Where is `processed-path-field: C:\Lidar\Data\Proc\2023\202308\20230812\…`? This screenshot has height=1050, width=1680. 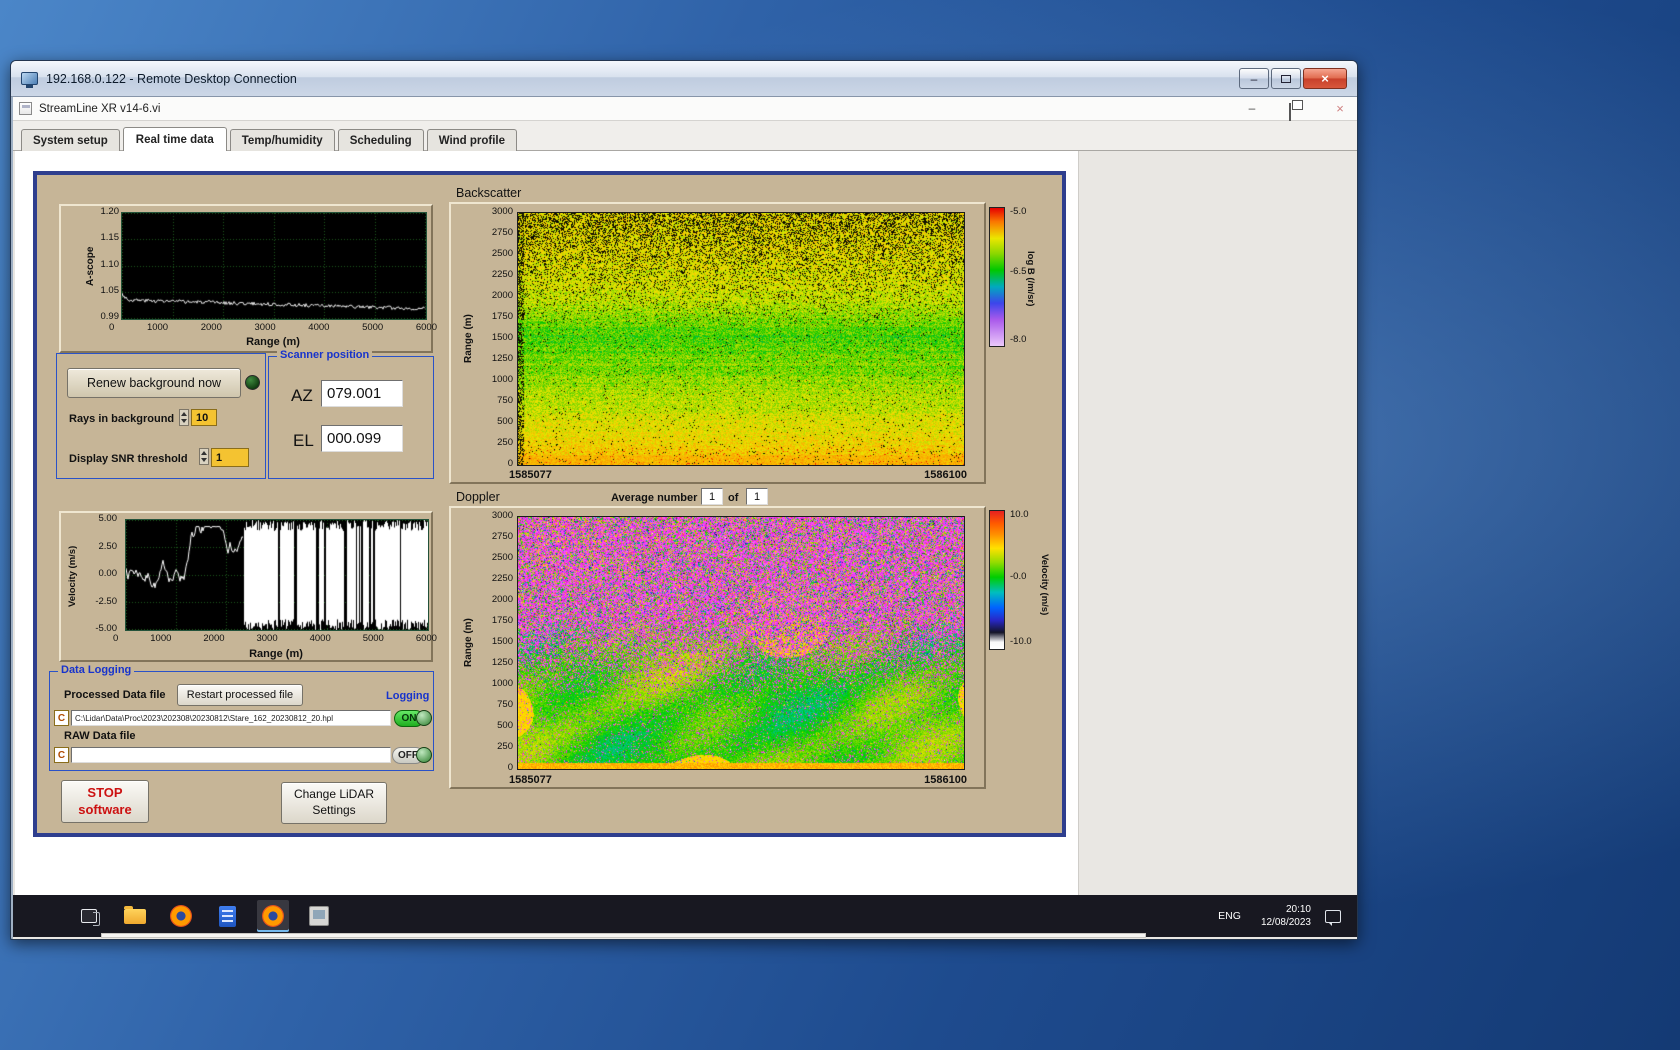
processed-path-field: C:\Lidar\Data\Proc\2023\202308\20230812\… is located at coordinates (231, 718).